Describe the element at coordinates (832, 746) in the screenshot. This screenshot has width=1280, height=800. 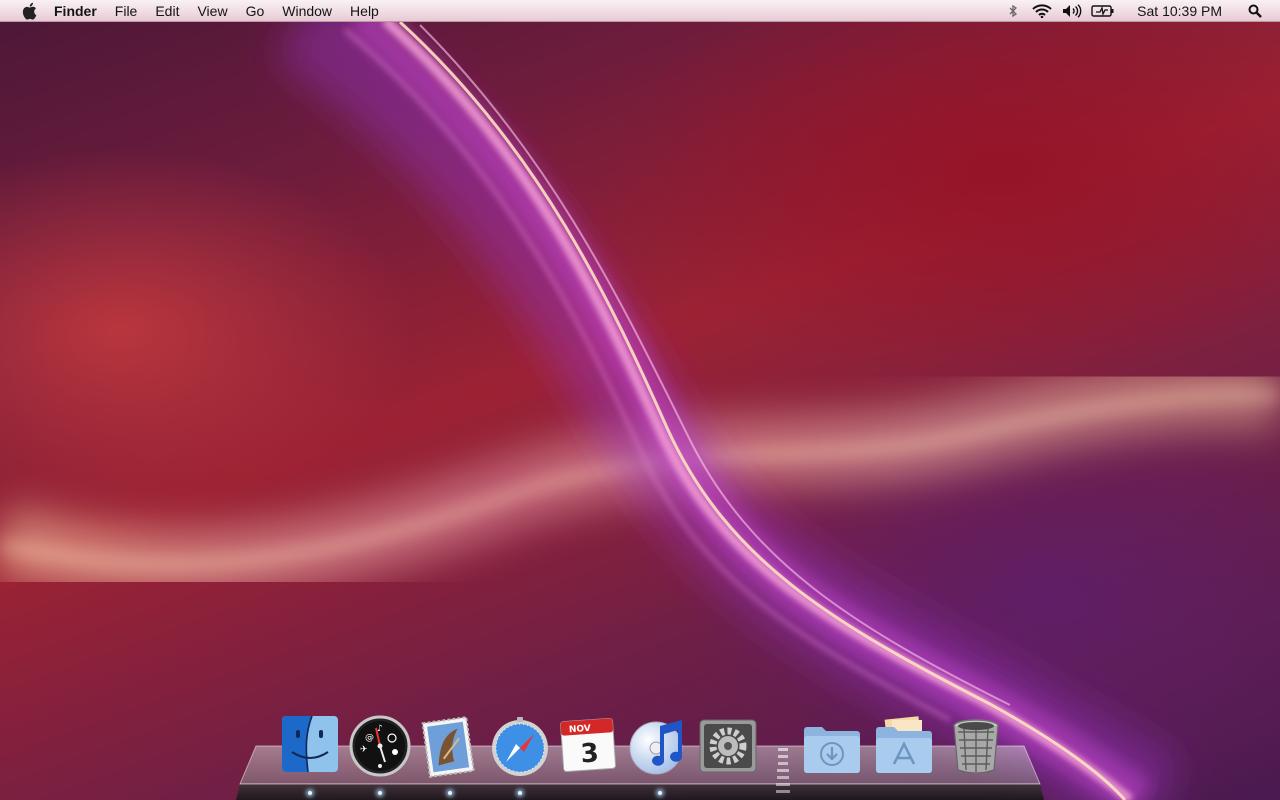
I see `downloads-folder-icon` at that location.